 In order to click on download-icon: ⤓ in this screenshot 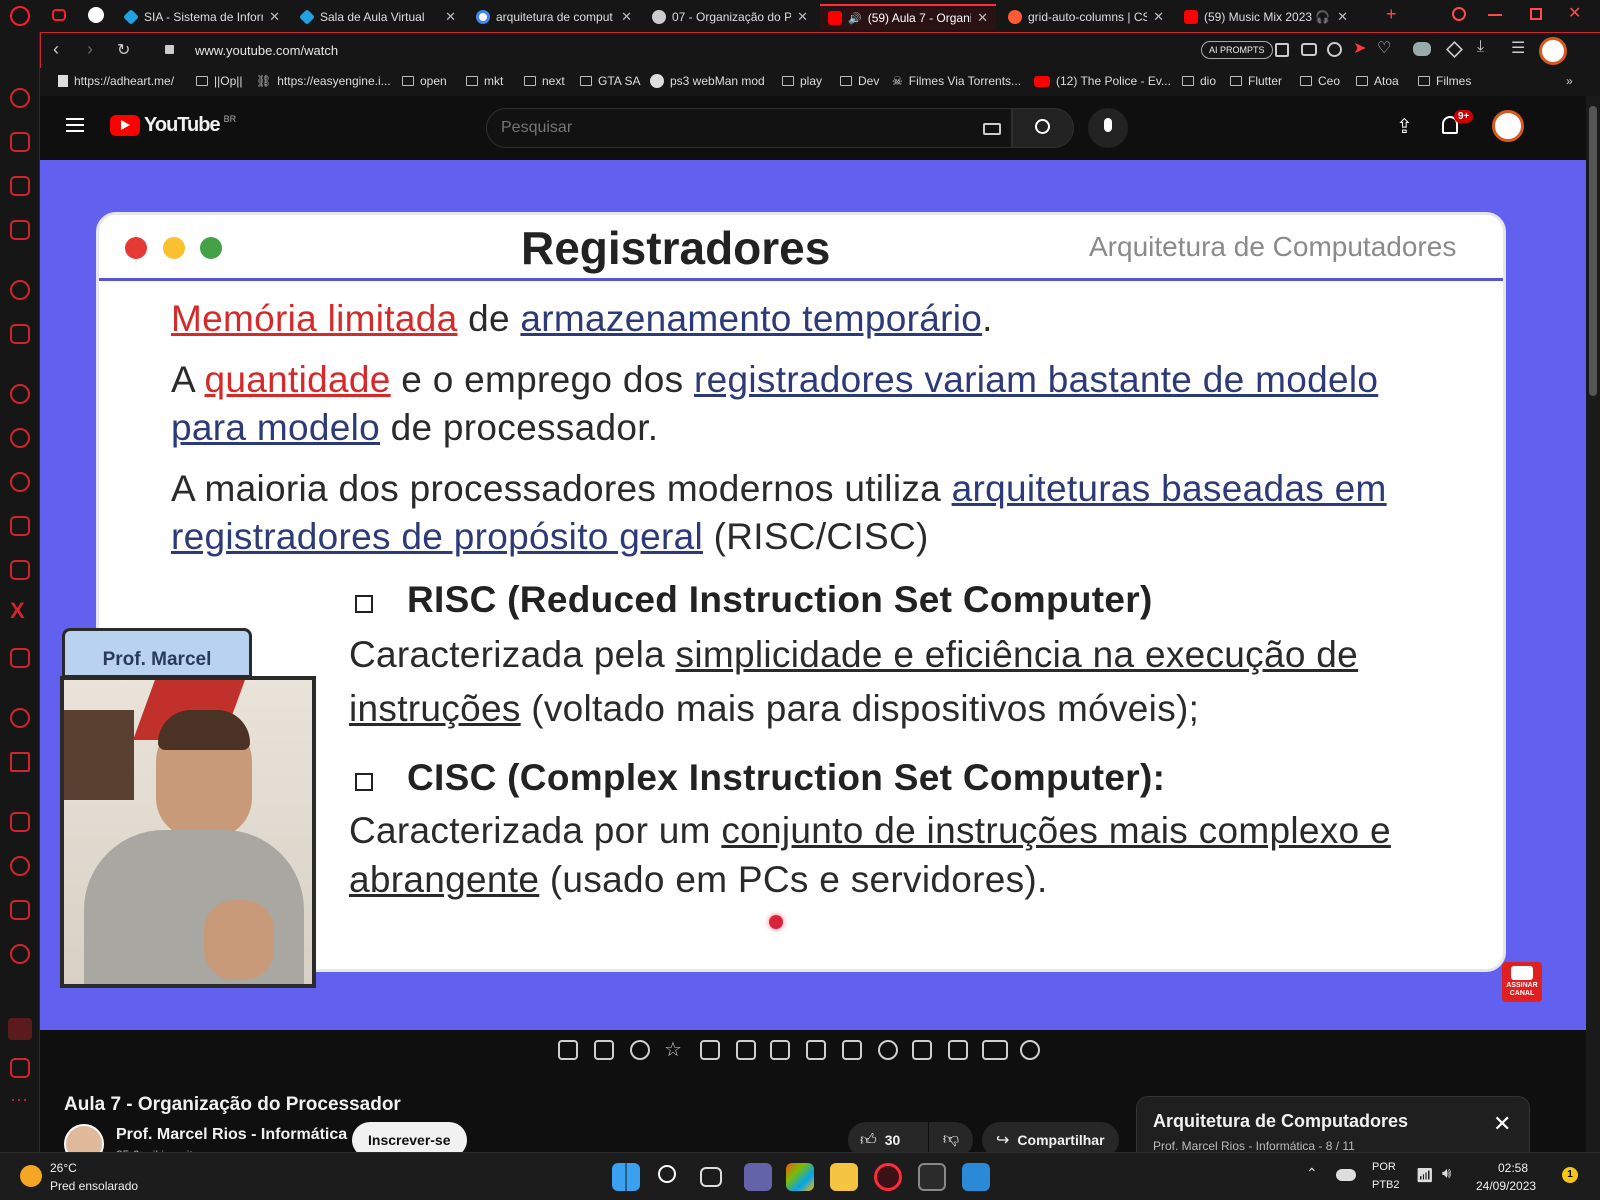, I will do `click(1480, 47)`.